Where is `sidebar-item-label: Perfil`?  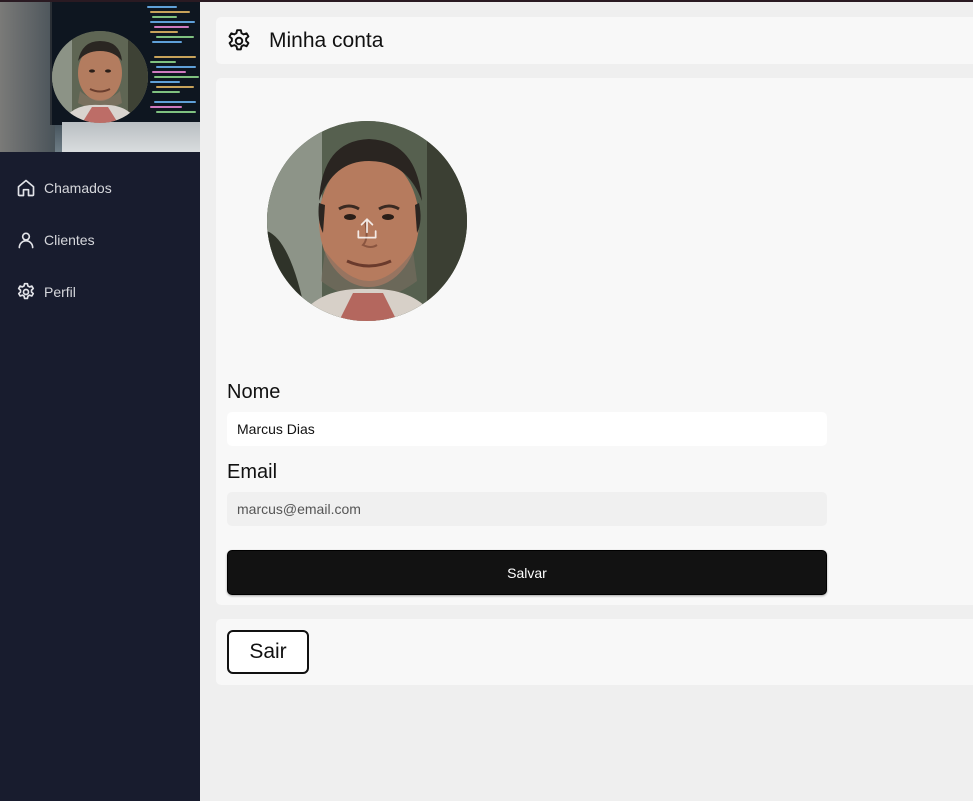 sidebar-item-label: Perfil is located at coordinates (60, 292).